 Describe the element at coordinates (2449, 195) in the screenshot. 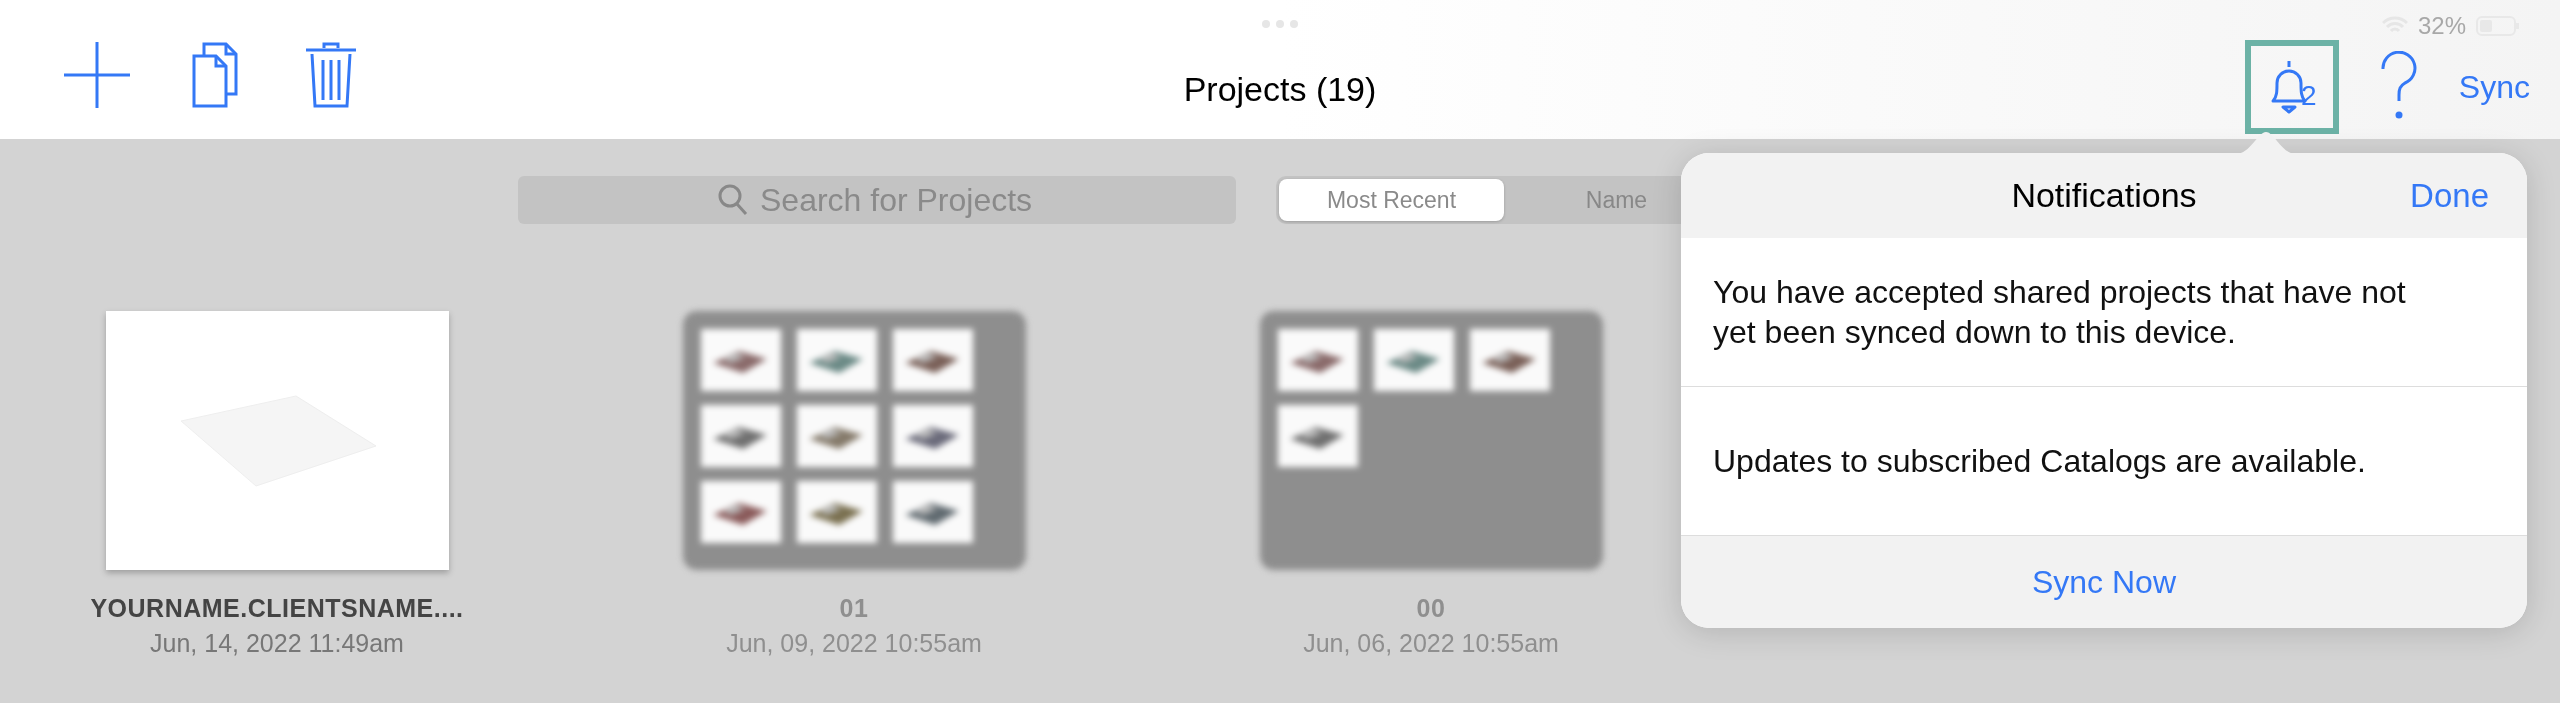

I see `done-button: Done` at that location.